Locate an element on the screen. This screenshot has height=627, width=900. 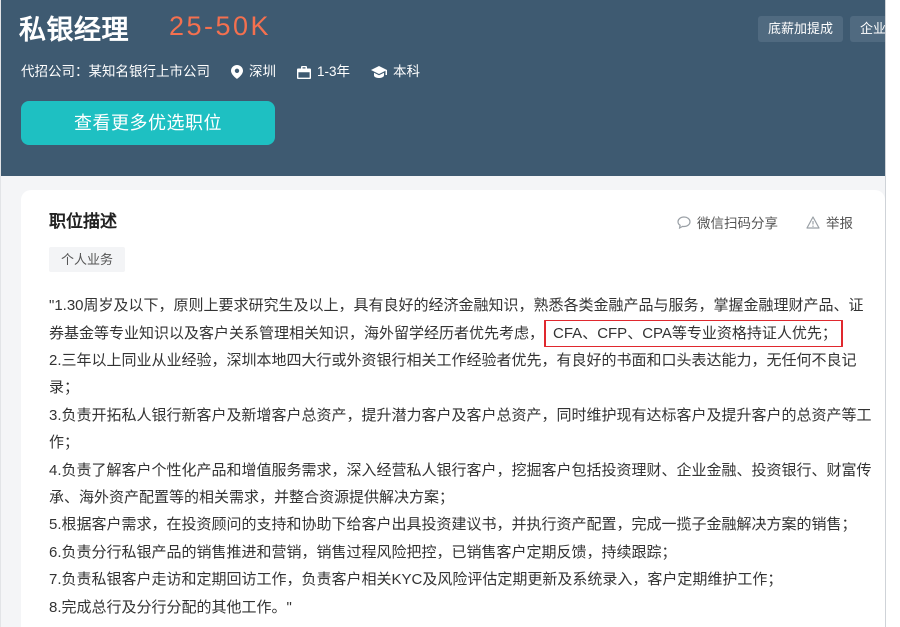
report-label: 举报 is located at coordinates (839, 223).